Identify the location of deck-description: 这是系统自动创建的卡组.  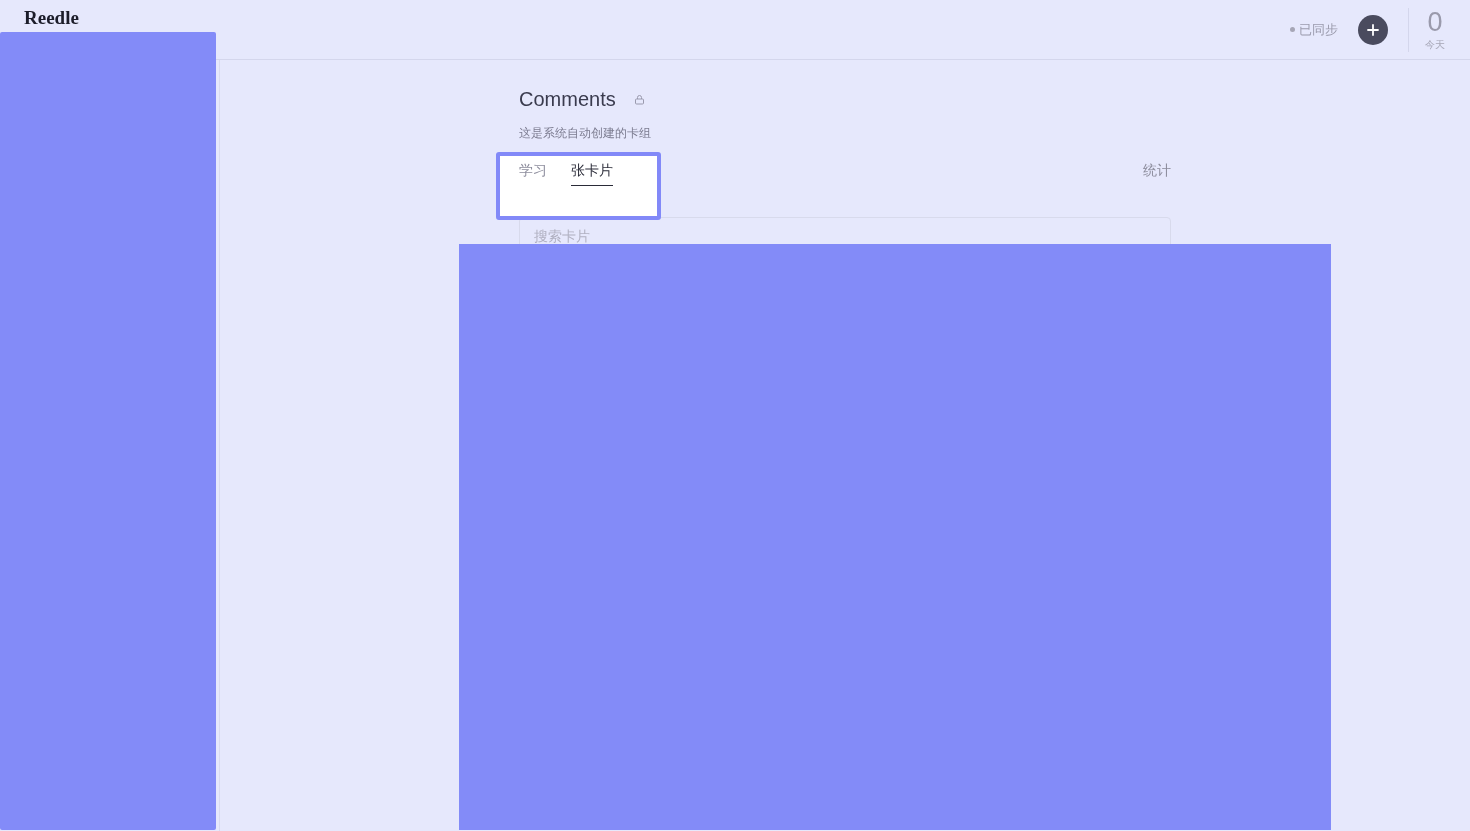
(585, 133).